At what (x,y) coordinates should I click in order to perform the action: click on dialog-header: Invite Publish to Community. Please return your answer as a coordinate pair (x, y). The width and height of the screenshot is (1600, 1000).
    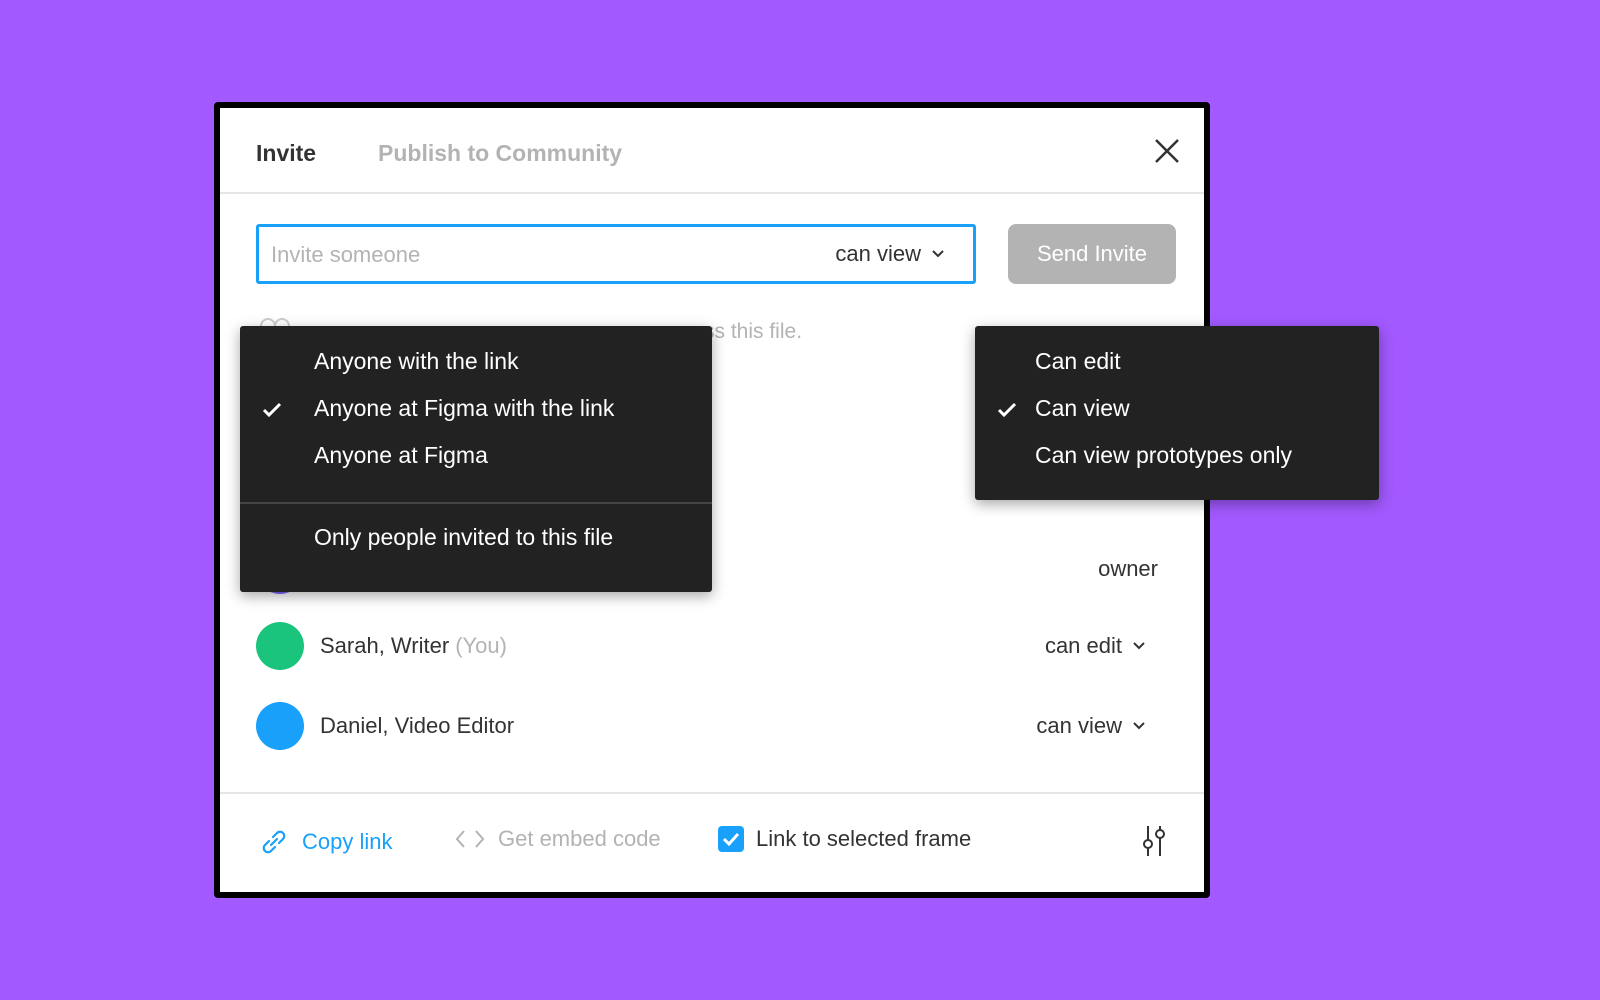
    Looking at the image, I should click on (712, 151).